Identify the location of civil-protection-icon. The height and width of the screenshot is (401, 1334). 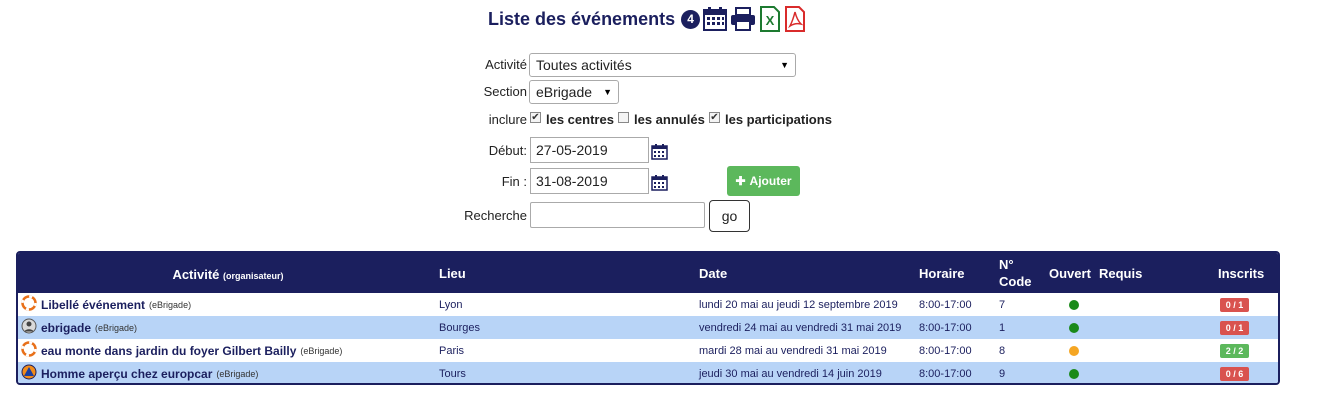
(29, 373).